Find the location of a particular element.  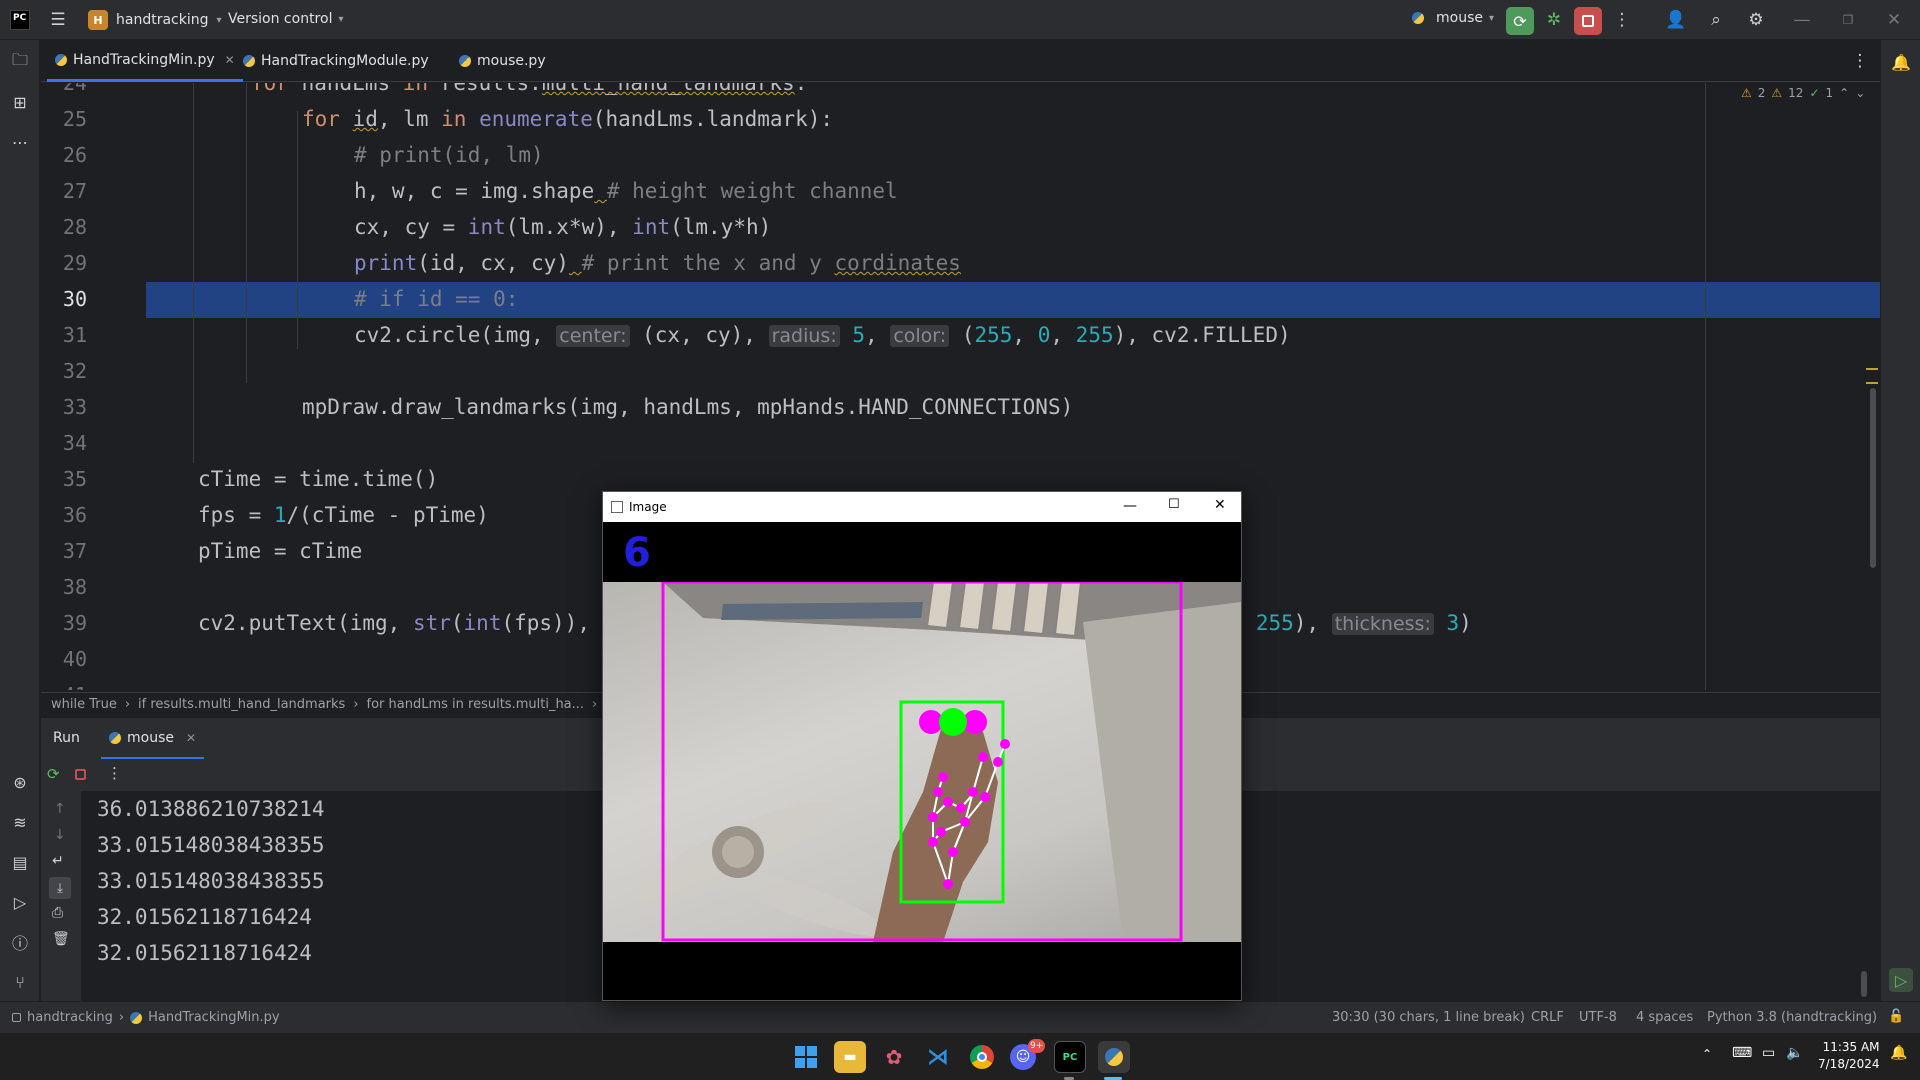

image-window-titlebar: Image — ☐ ✕ is located at coordinates (922, 507).